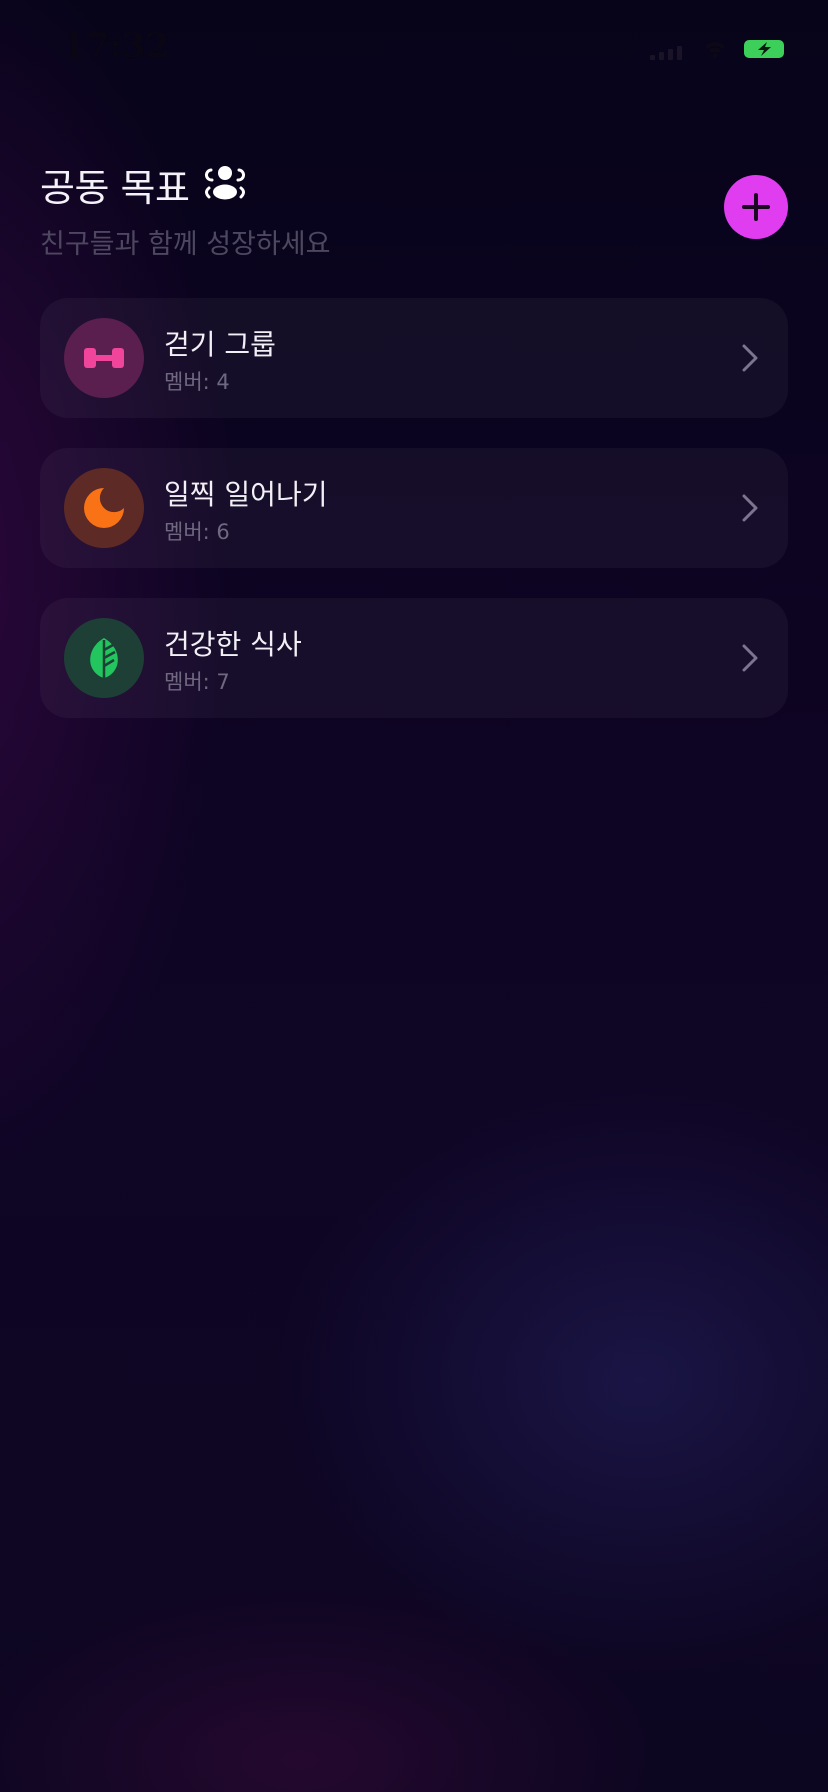  I want to click on plus-icon, so click(756, 207).